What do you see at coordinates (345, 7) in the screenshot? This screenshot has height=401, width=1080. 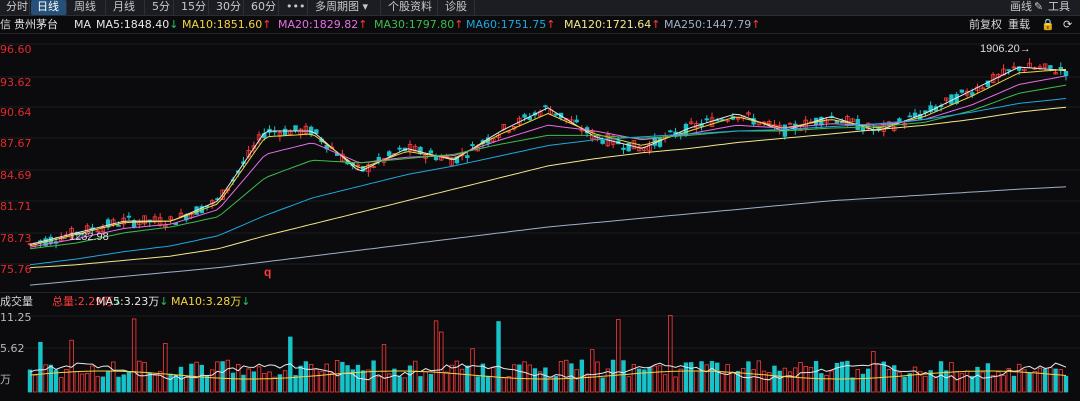 I see `tab-9: 多周期图 ▾` at bounding box center [345, 7].